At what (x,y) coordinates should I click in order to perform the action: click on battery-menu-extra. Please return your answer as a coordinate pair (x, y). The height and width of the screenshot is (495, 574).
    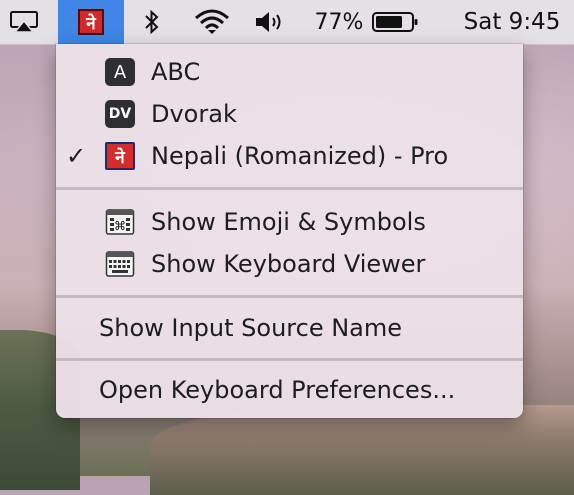
    Looking at the image, I should click on (395, 22).